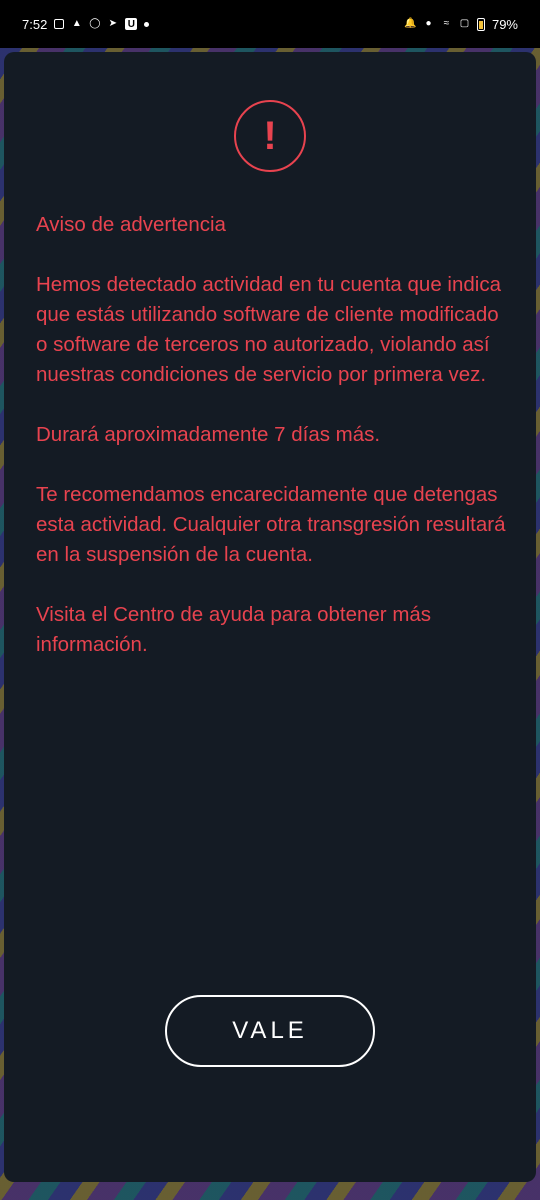  Describe the element at coordinates (270, 24) in the screenshot. I see `status-bar: 7:52 ▲ ◯ ➤ U 🔔 ● ≈ ▢ 79%` at that location.